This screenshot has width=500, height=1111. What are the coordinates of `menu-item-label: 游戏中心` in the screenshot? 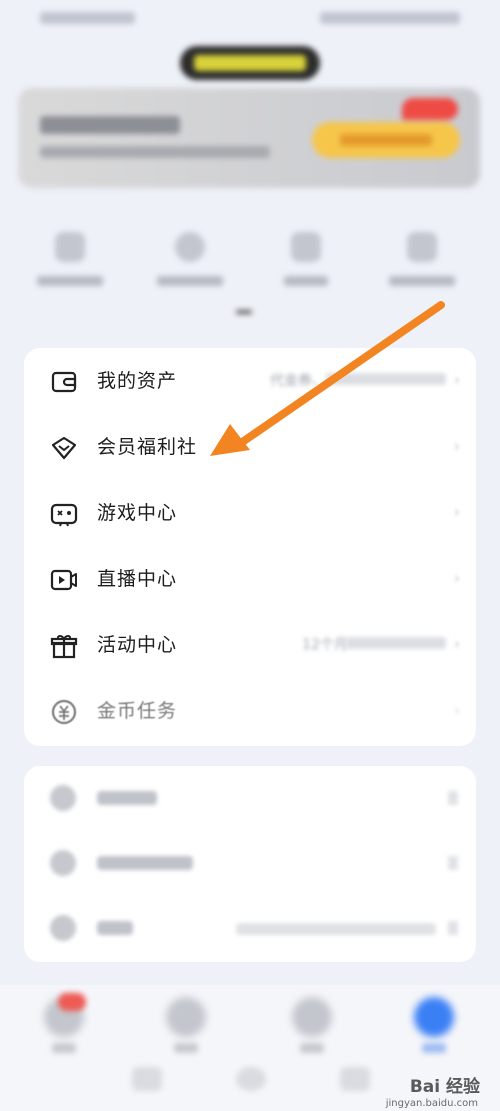 It's located at (137, 513).